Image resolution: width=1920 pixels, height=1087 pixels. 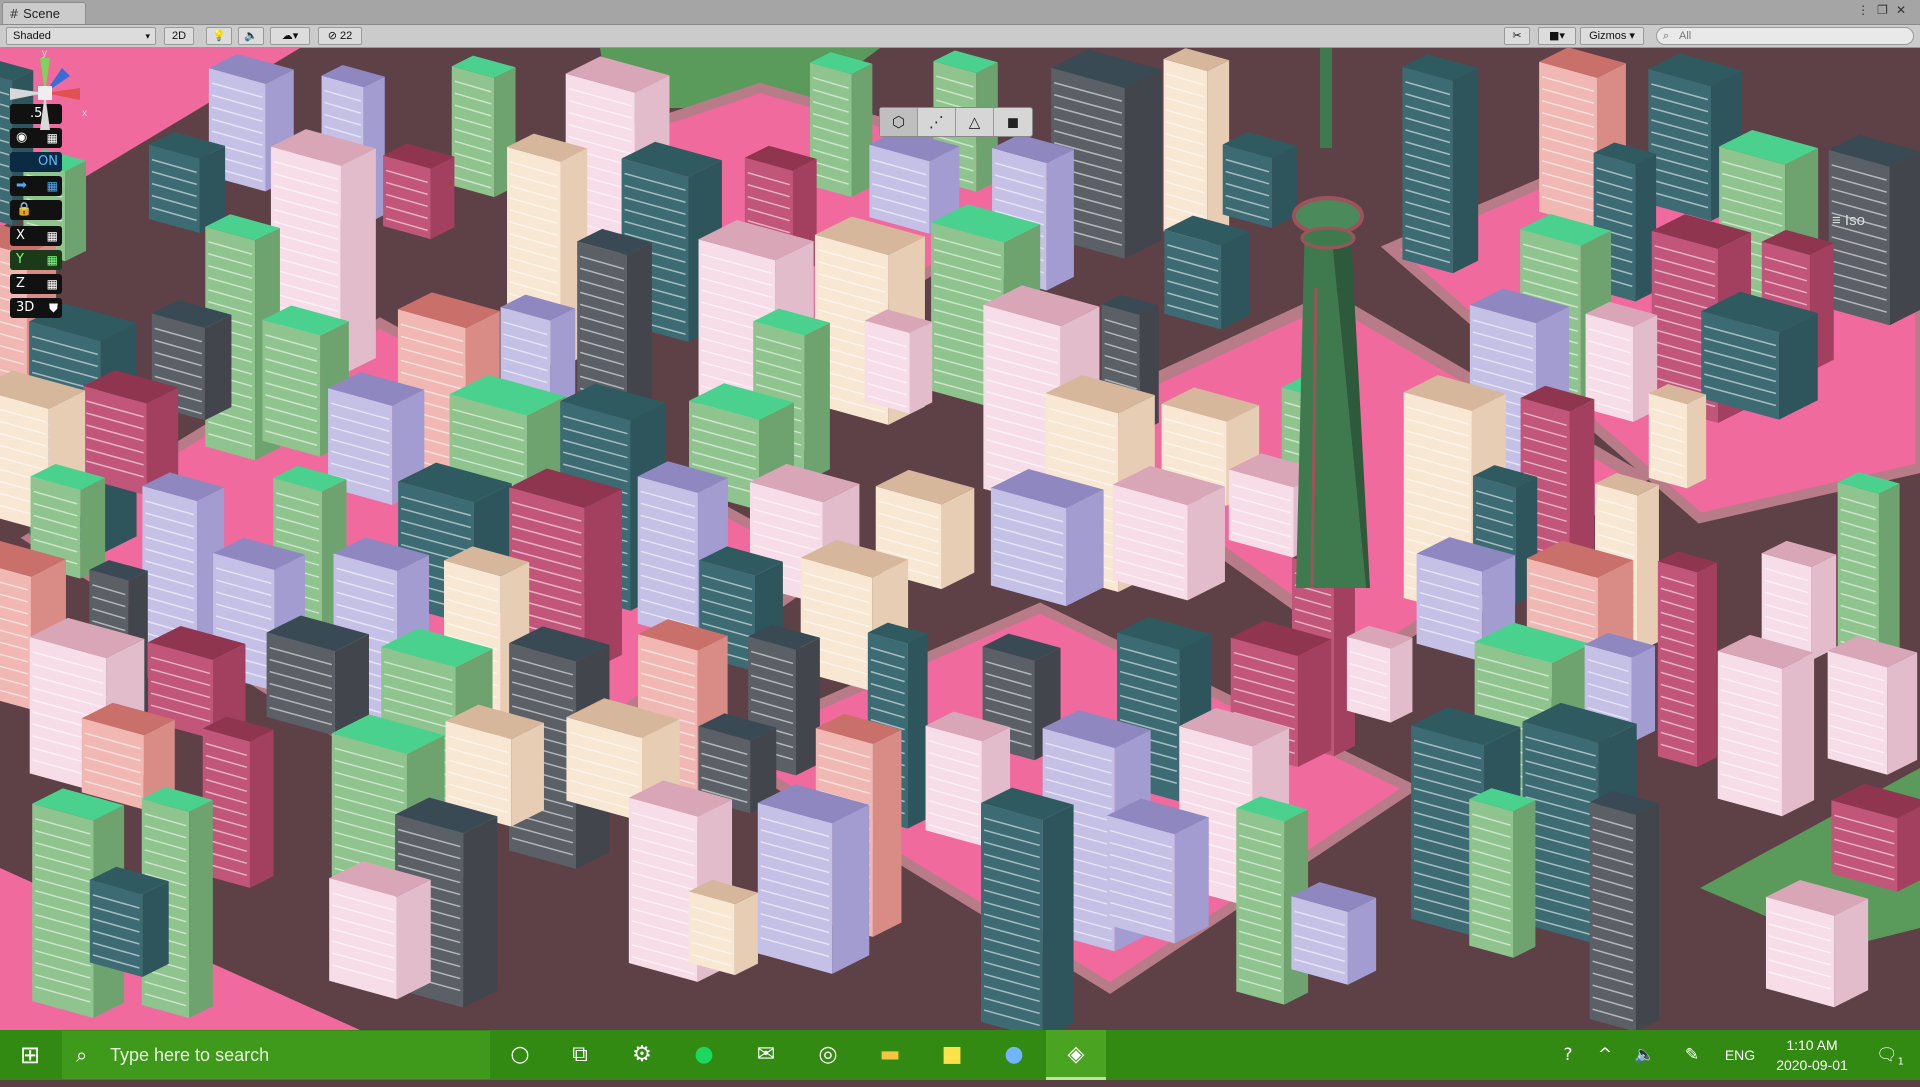 I want to click on tools-button: ✂, so click(x=1517, y=36).